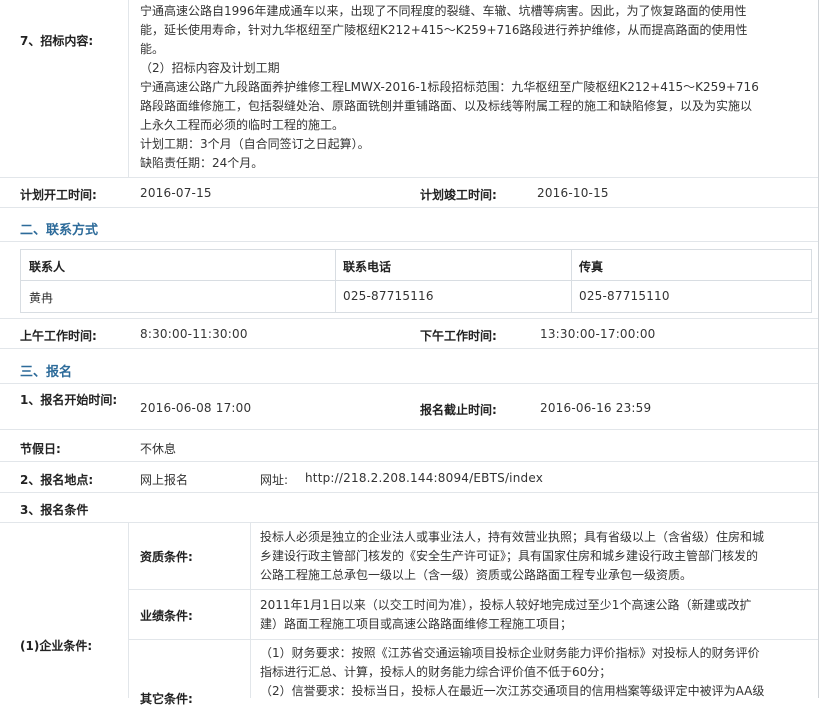 The width and height of the screenshot is (834, 707). What do you see at coordinates (194, 334) in the screenshot?
I see `am-hours-value: 8:30:00-11:30:00` at bounding box center [194, 334].